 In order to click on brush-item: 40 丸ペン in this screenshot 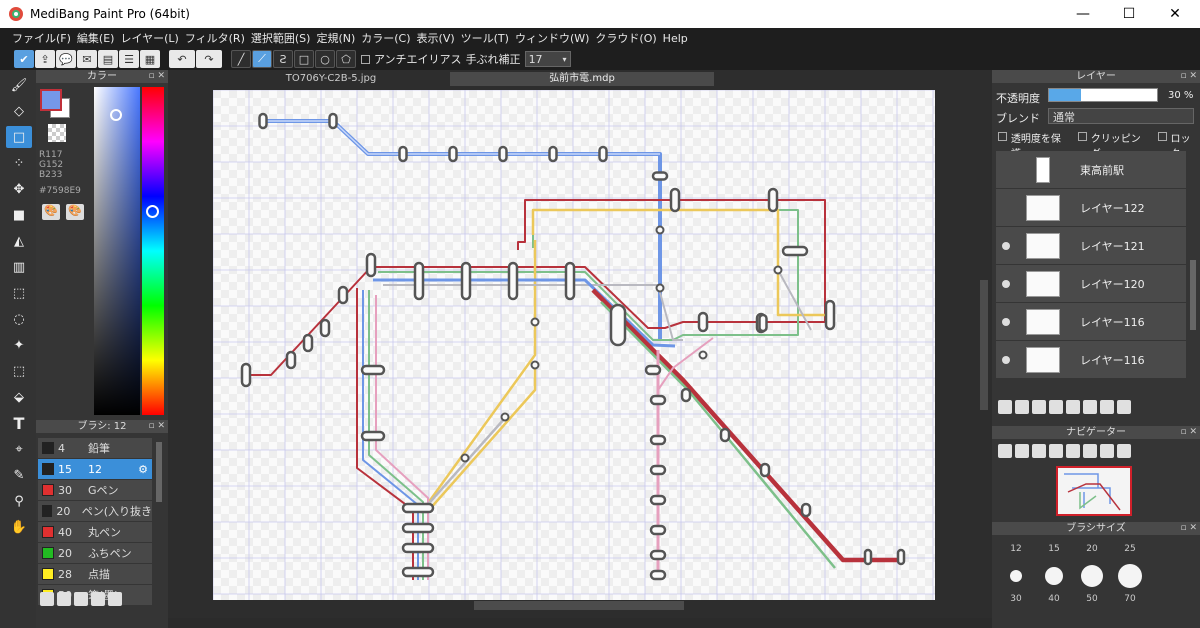, I will do `click(95, 532)`.